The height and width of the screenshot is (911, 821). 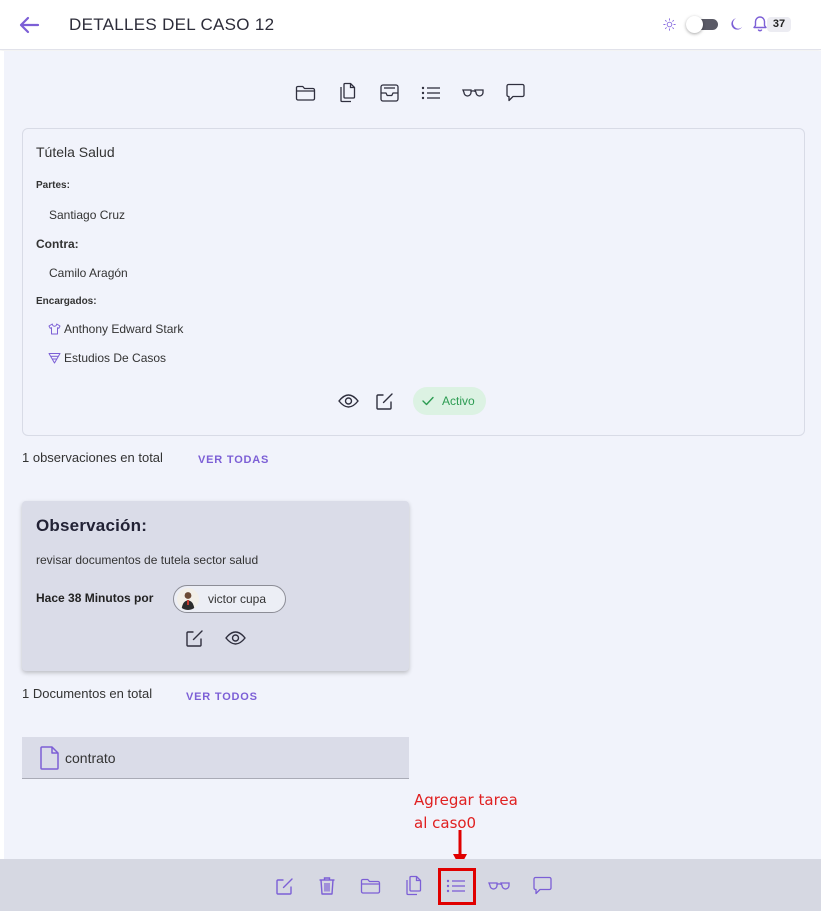 I want to click on document-name: contrato, so click(x=90, y=757).